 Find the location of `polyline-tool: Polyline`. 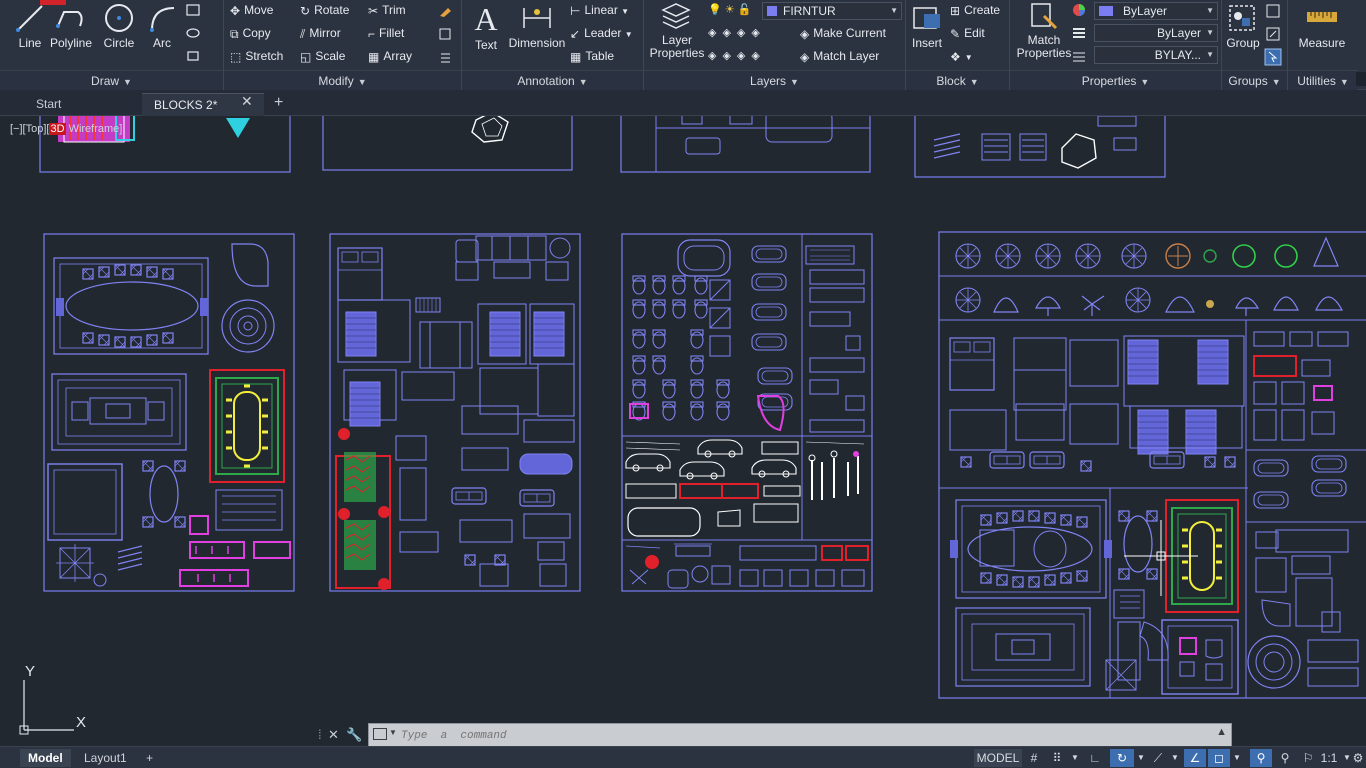

polyline-tool: Polyline is located at coordinates (71, 26).